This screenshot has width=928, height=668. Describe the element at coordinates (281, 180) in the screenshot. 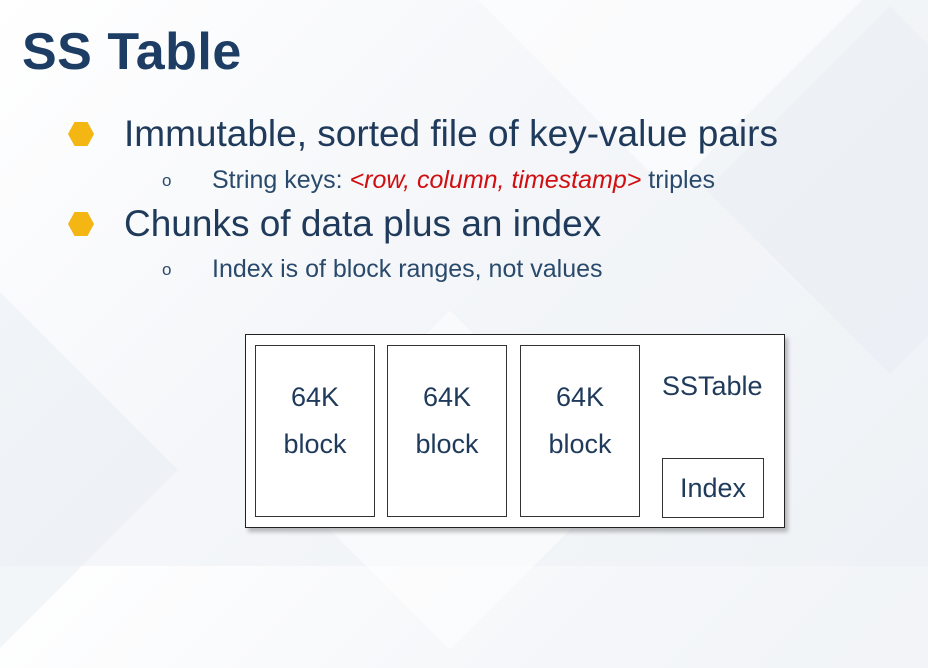

I see `sub-bullet-prefix: String keys:` at that location.